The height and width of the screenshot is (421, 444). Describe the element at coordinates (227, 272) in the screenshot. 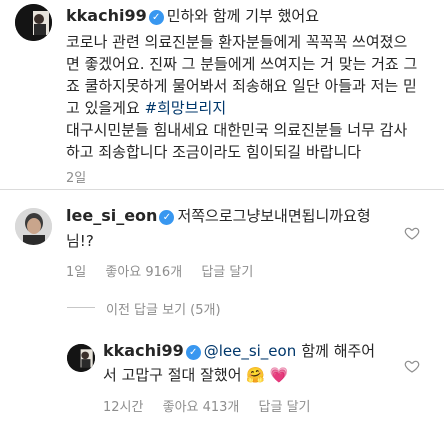

I see `comment-reply-button: 답글 달기` at that location.